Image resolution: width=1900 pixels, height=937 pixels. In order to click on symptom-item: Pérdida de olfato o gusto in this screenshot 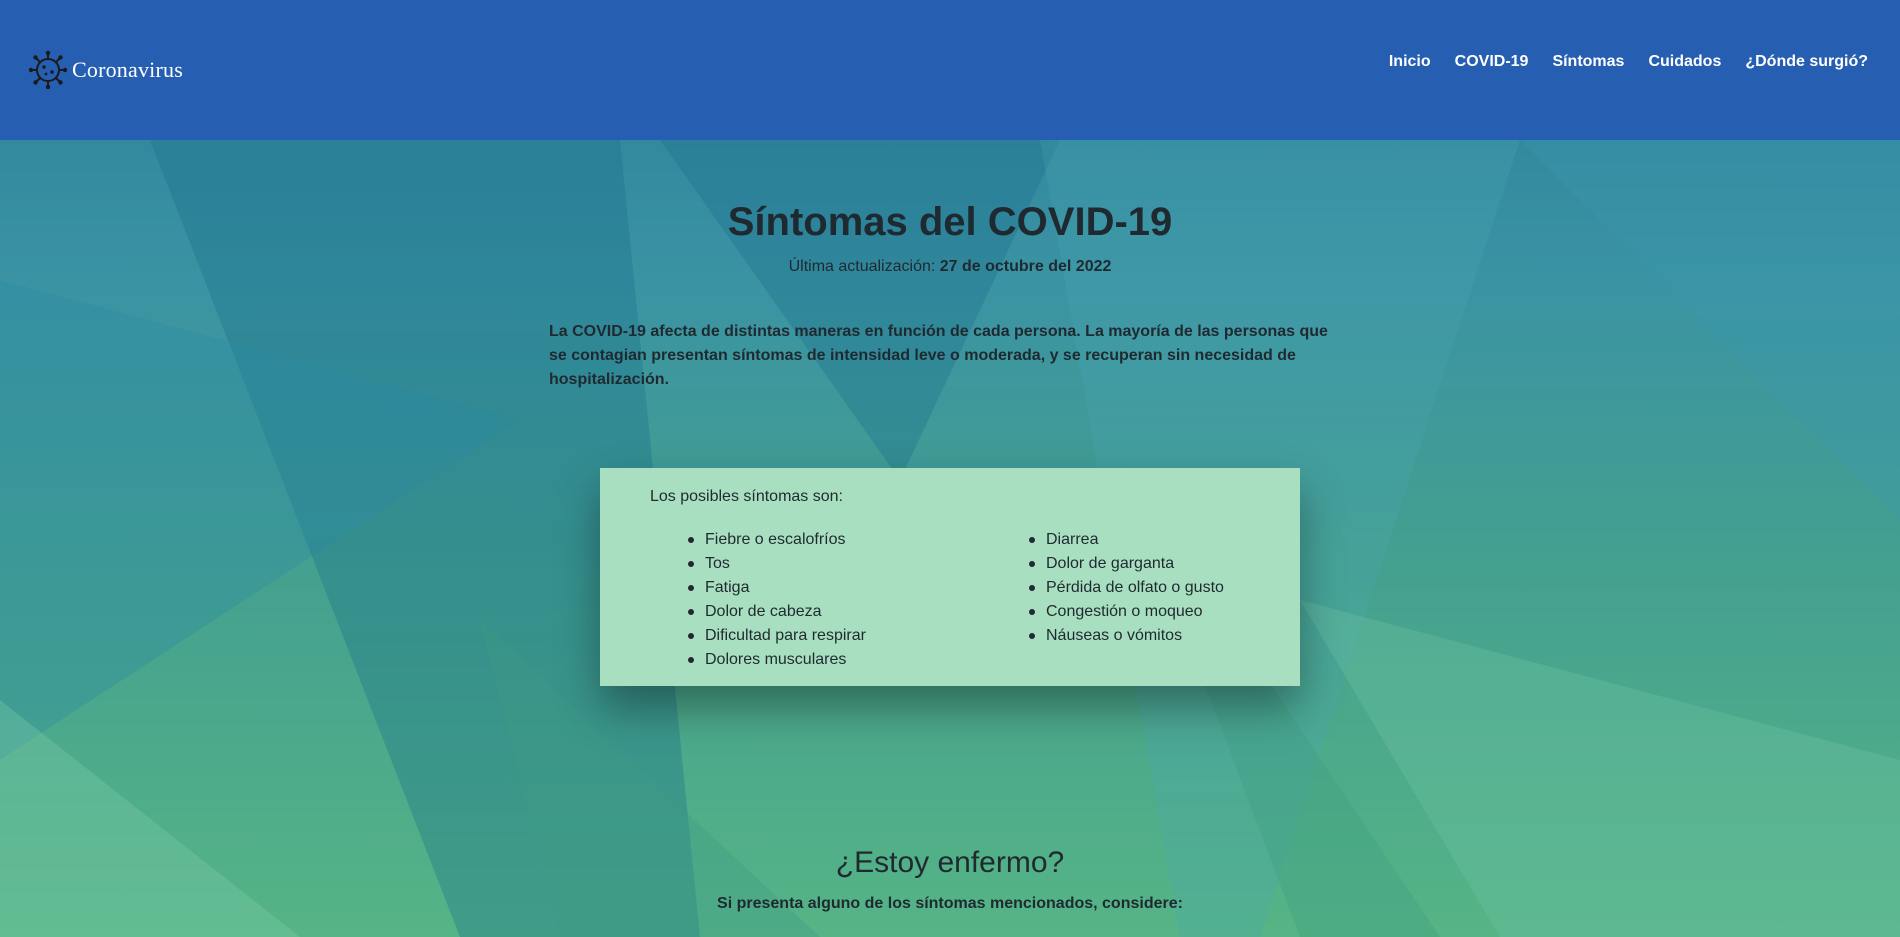, I will do `click(1126, 588)`.